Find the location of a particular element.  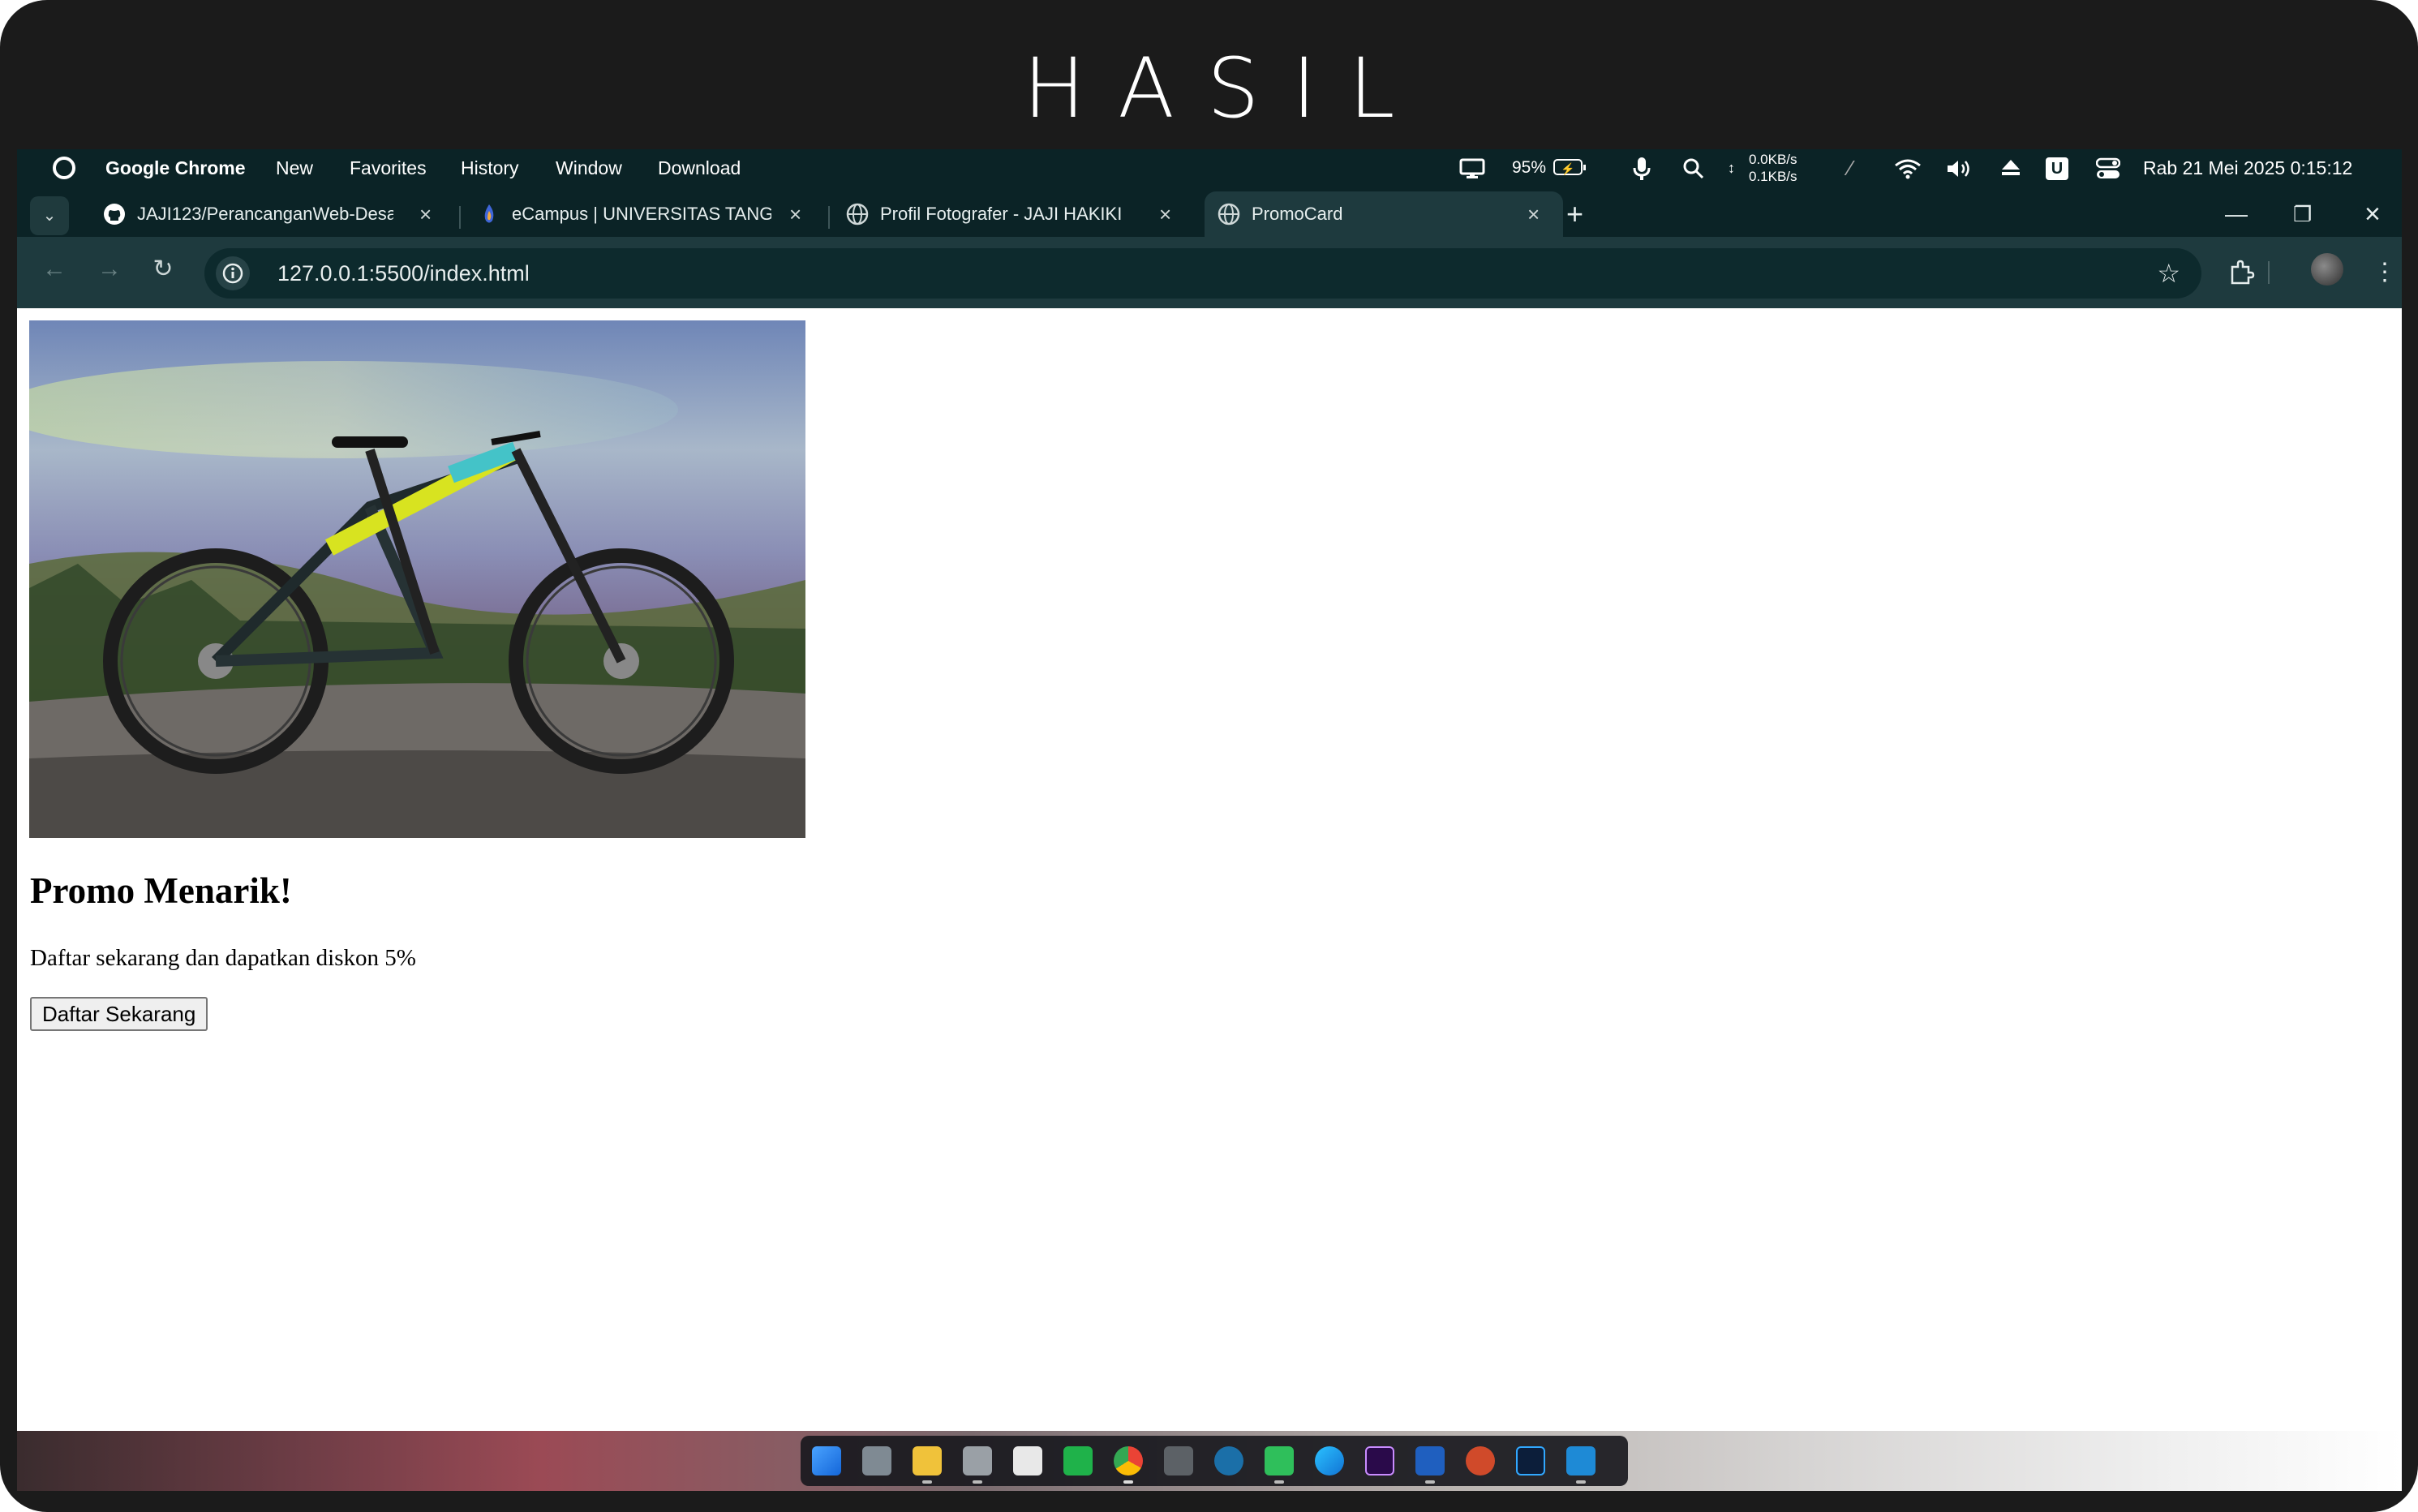

tab-profil-fotografer: Profil Fotografer - JAJI HAKIKI × is located at coordinates (1013, 214).